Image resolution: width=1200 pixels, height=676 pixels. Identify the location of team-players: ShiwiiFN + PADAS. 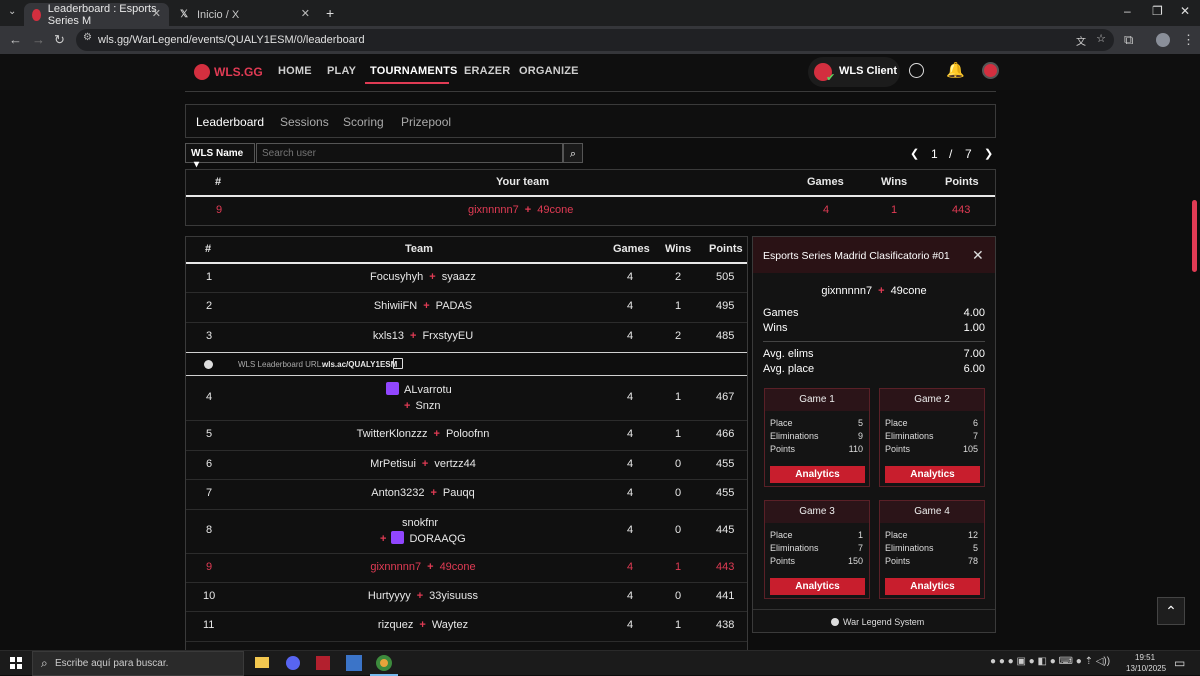
(423, 306).